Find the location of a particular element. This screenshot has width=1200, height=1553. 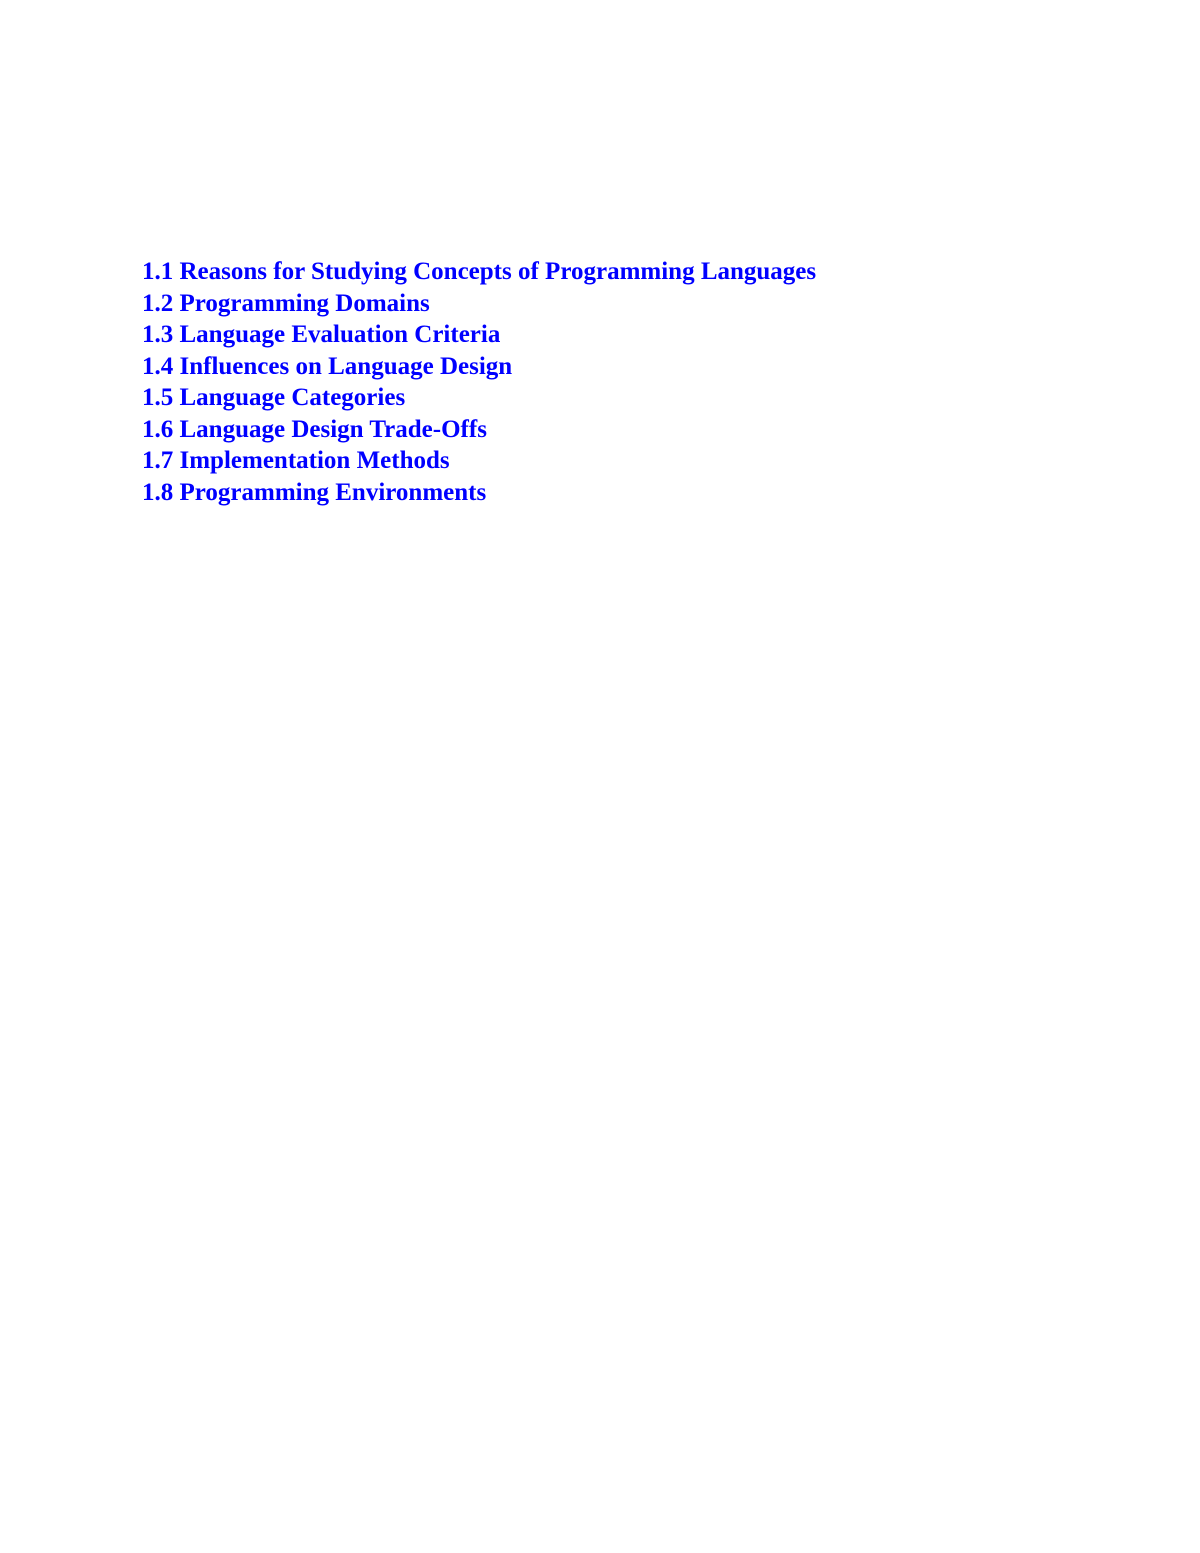

toc-entry: 1.3 Language Evaluation Criteria is located at coordinates (479, 335).